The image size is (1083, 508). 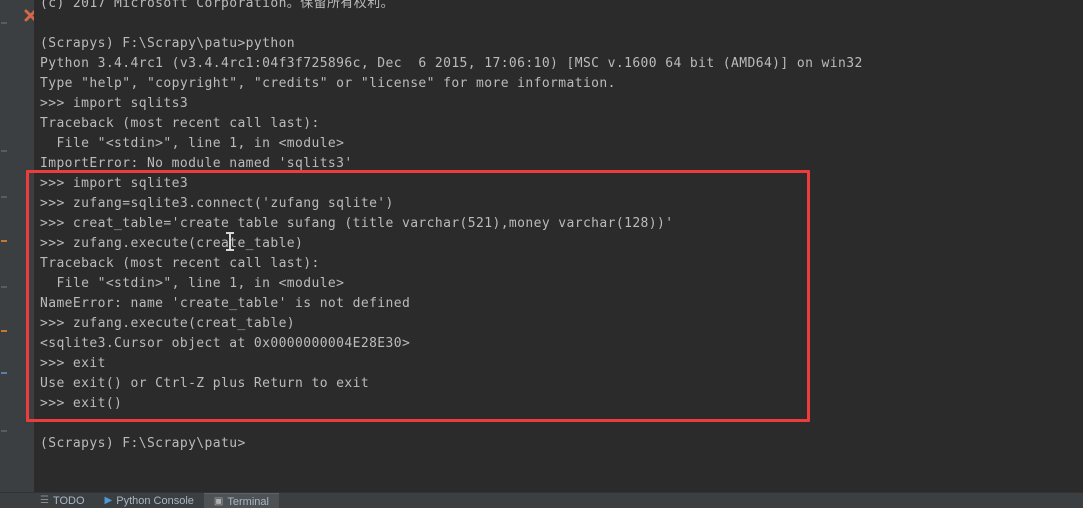 What do you see at coordinates (196, 163) in the screenshot?
I see `terminal-line: ImportError: No module named 'sqlits3'` at bounding box center [196, 163].